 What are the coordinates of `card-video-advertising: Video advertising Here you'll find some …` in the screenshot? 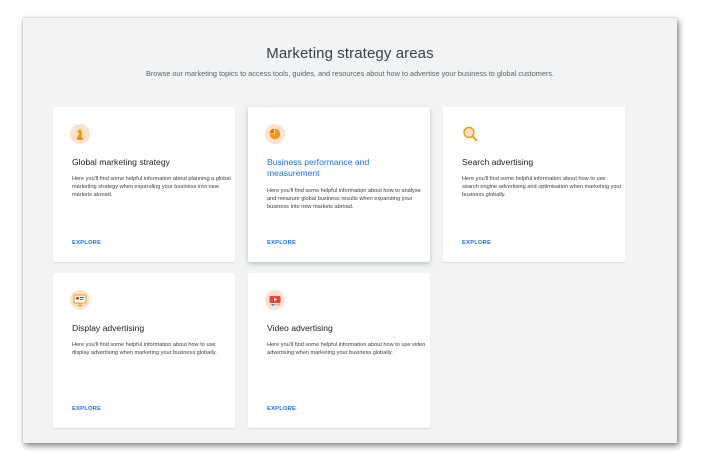 It's located at (339, 350).